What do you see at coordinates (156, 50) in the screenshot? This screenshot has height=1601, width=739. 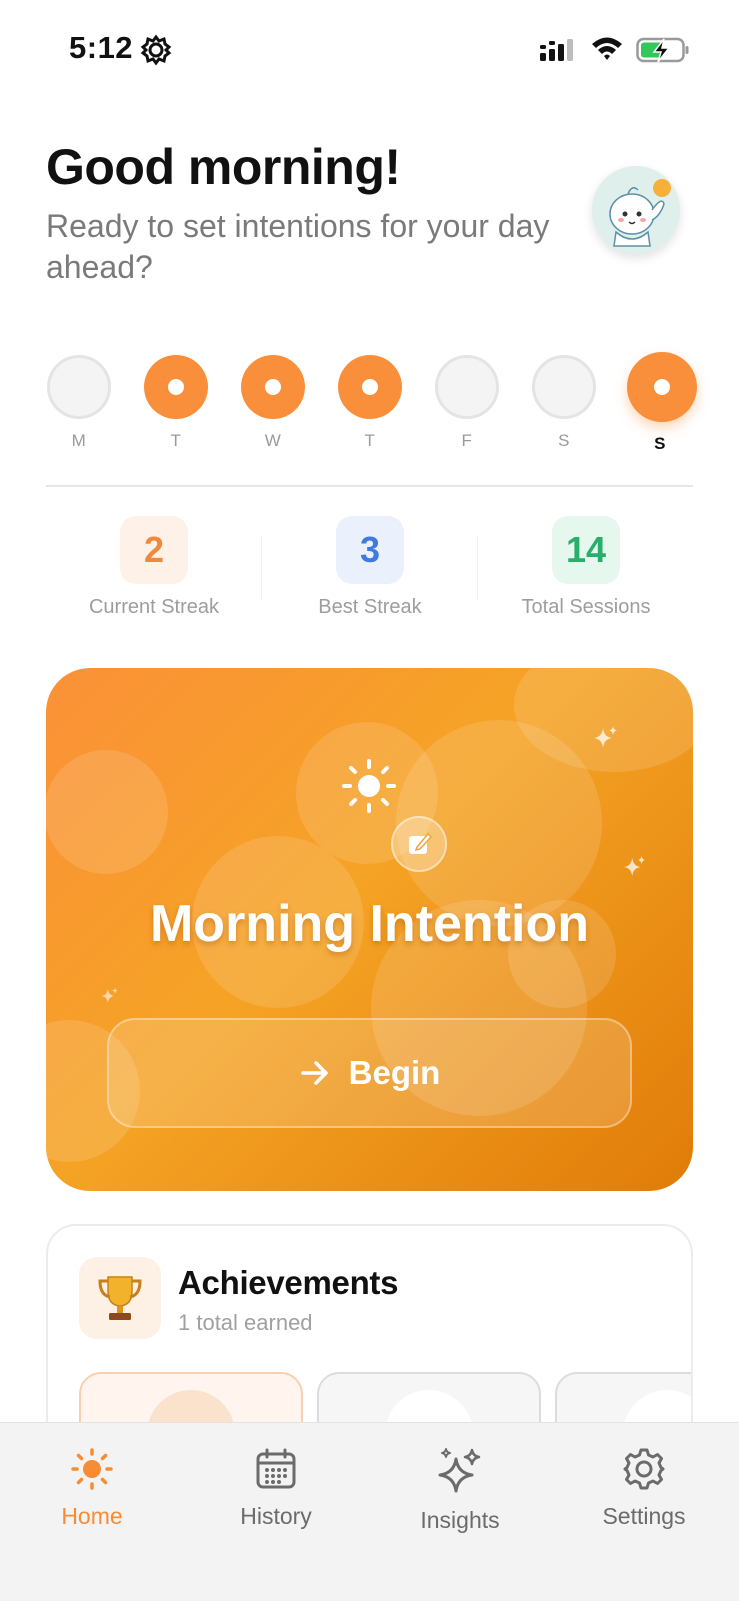 I see `settings-status-icon` at bounding box center [156, 50].